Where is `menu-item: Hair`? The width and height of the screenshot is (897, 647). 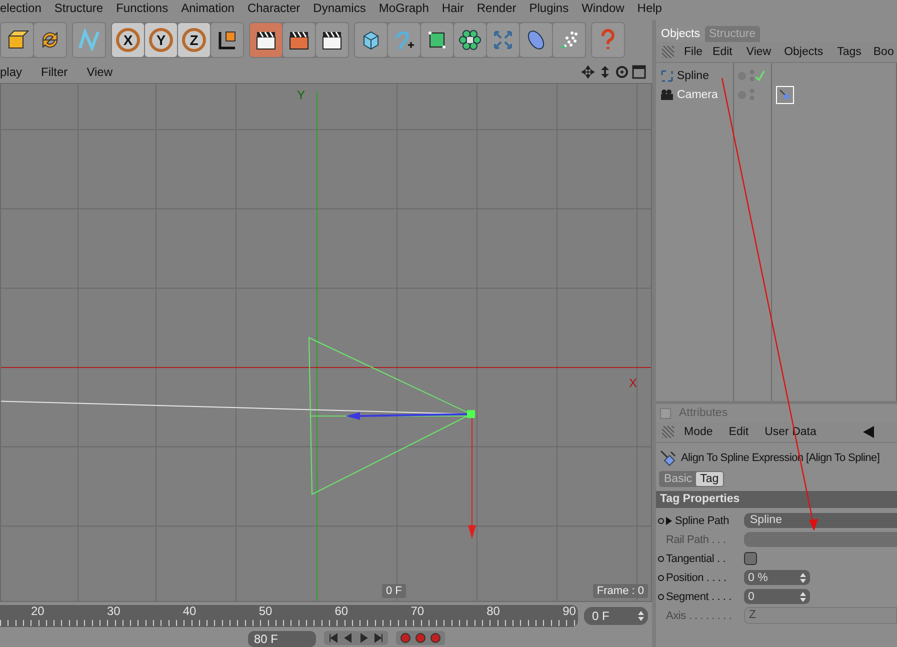 menu-item: Hair is located at coordinates (453, 8).